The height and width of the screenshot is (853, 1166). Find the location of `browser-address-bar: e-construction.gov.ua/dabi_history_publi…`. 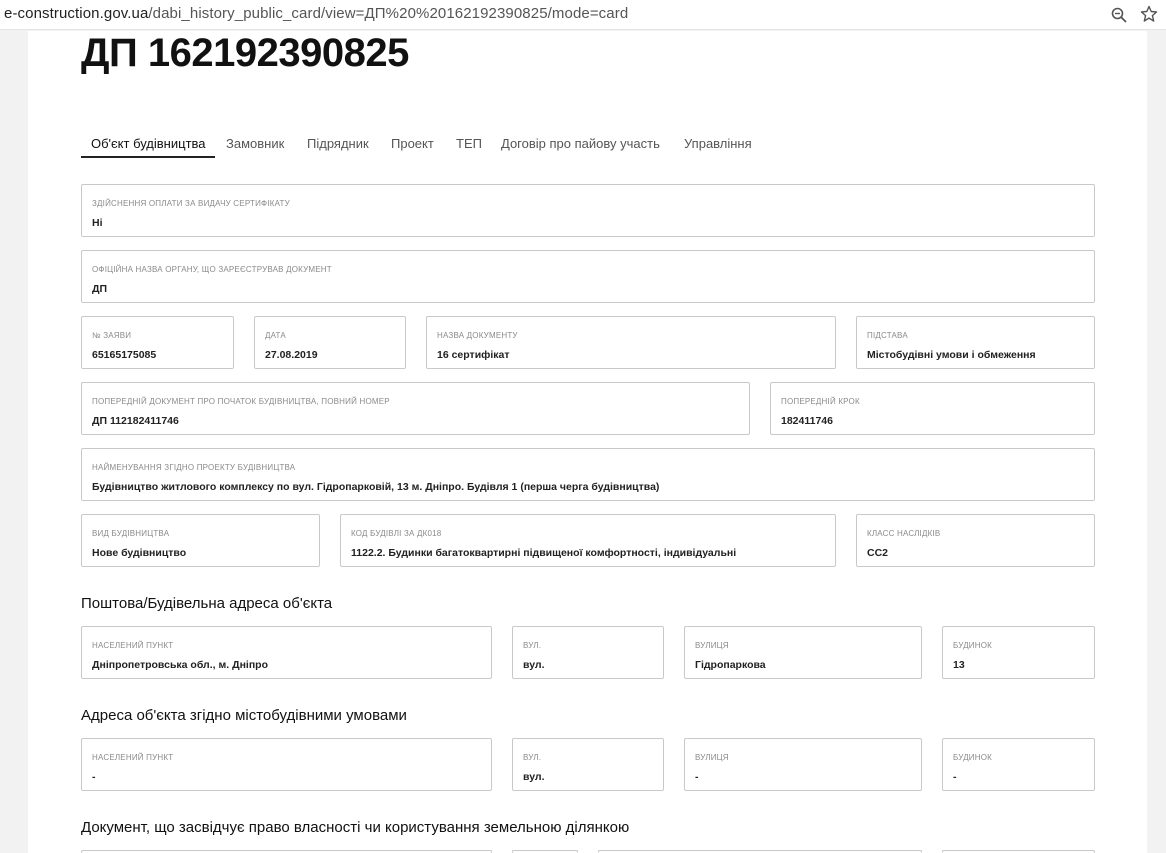

browser-address-bar: e-construction.gov.ua/dabi_history_publi… is located at coordinates (583, 15).